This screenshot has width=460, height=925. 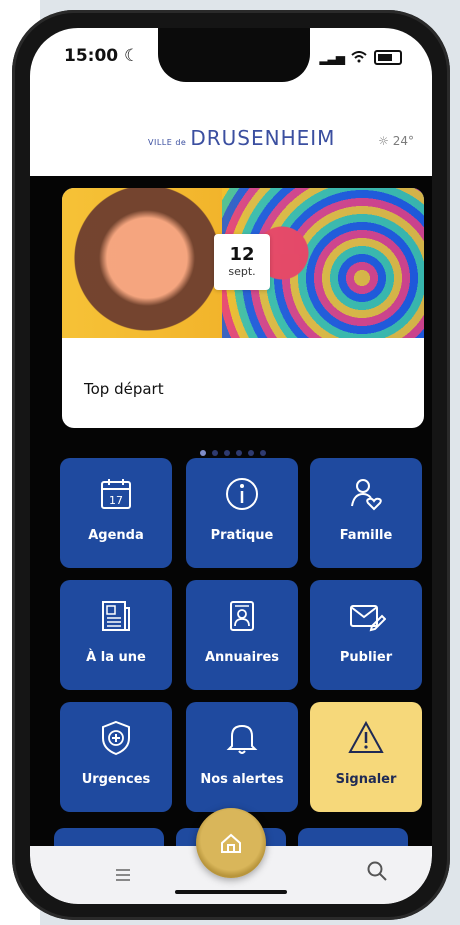 What do you see at coordinates (242, 254) in the screenshot?
I see `date-day: 12` at bounding box center [242, 254].